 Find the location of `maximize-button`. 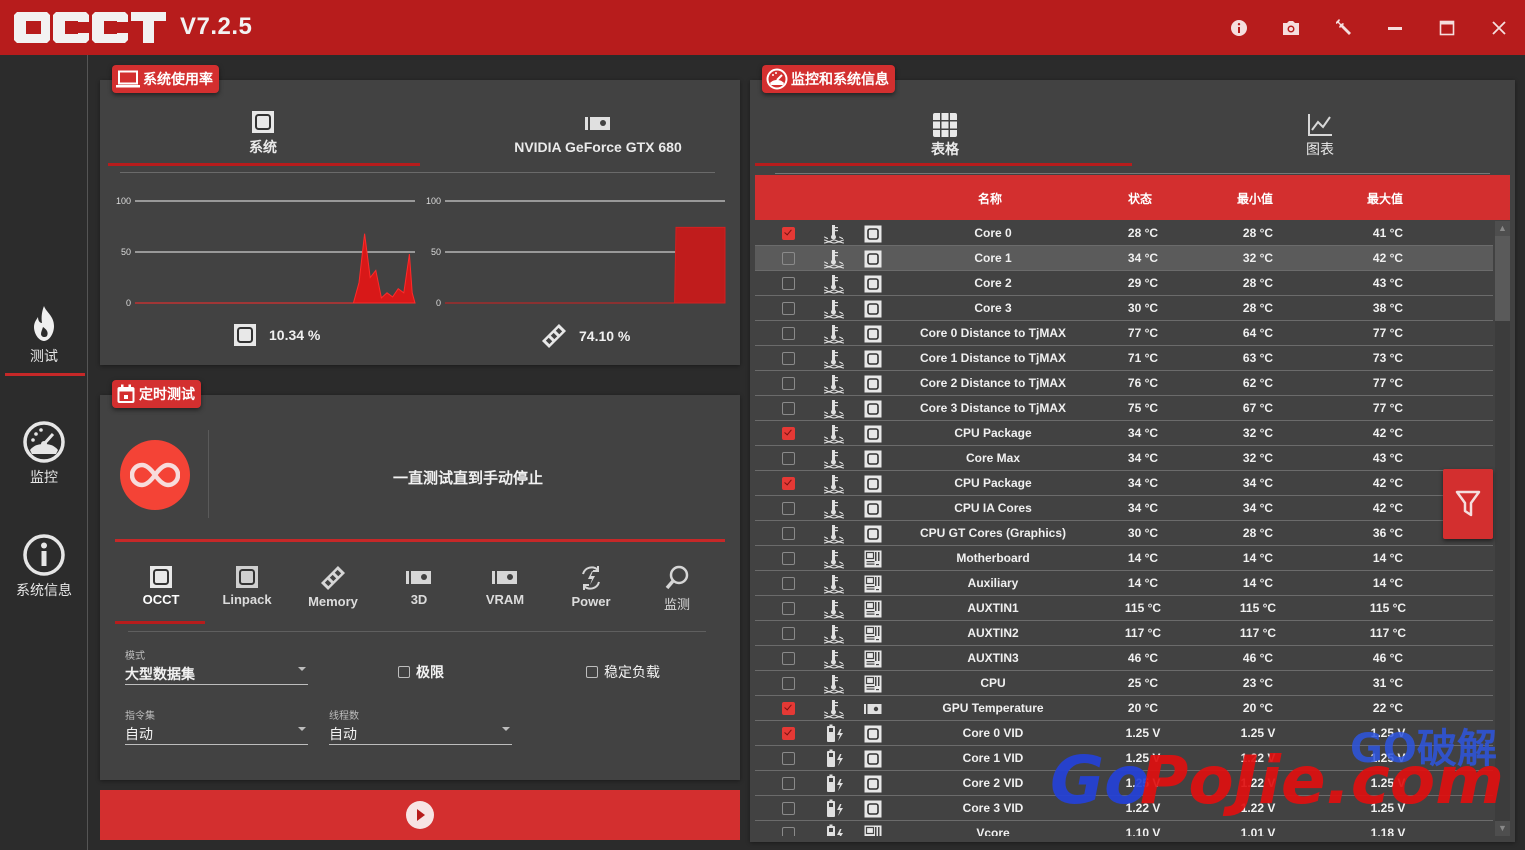

maximize-button is located at coordinates (1447, 28).